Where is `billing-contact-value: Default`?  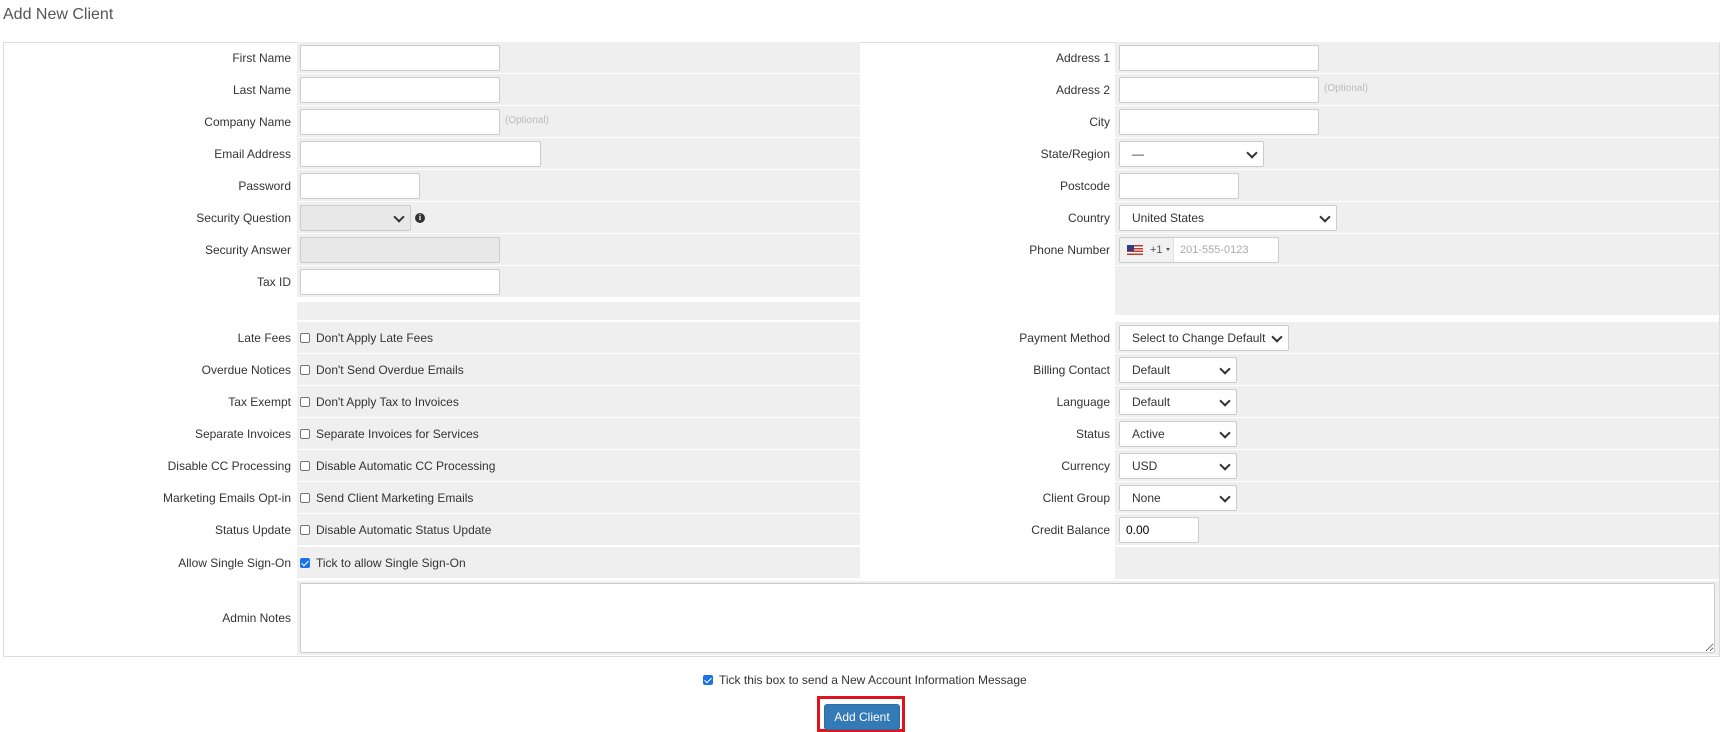
billing-contact-value: Default is located at coordinates (1151, 370).